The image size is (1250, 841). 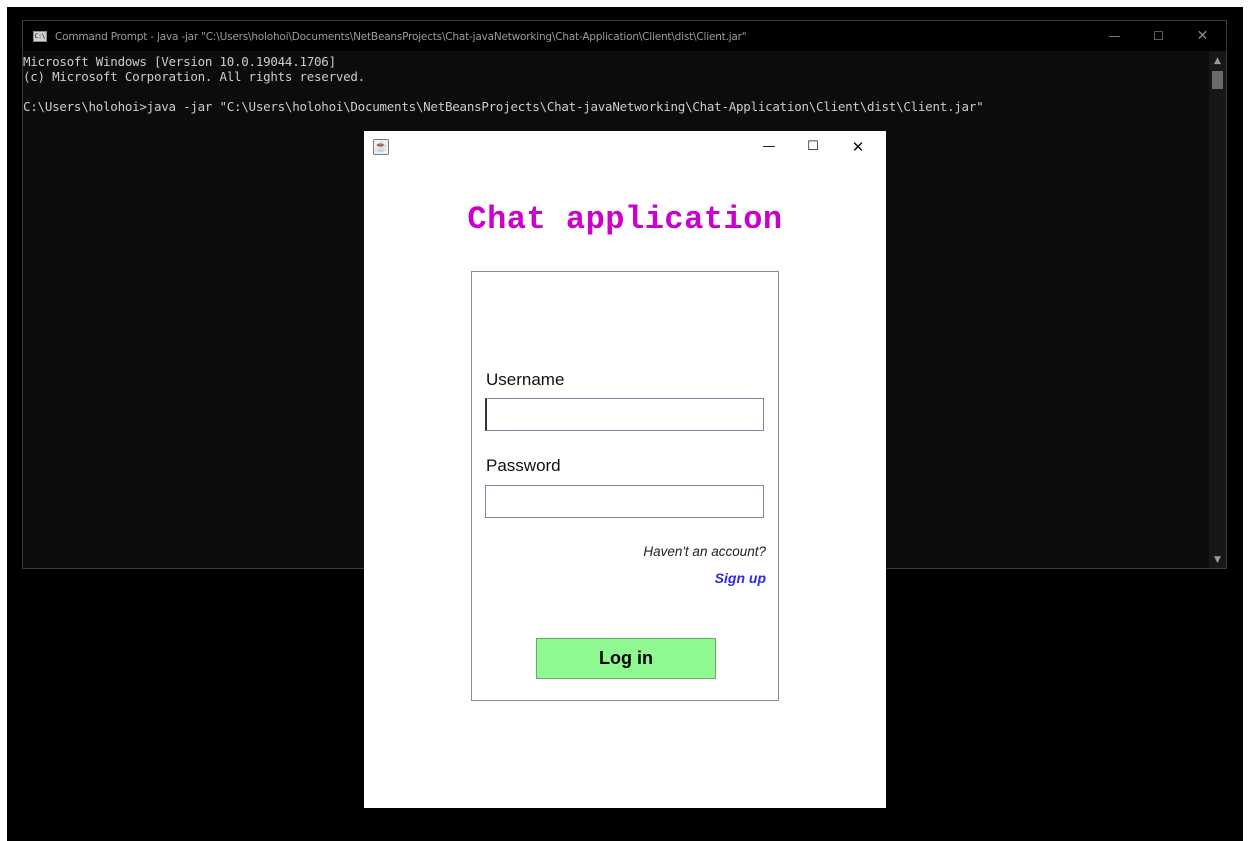 I want to click on username-input, so click(x=624, y=414).